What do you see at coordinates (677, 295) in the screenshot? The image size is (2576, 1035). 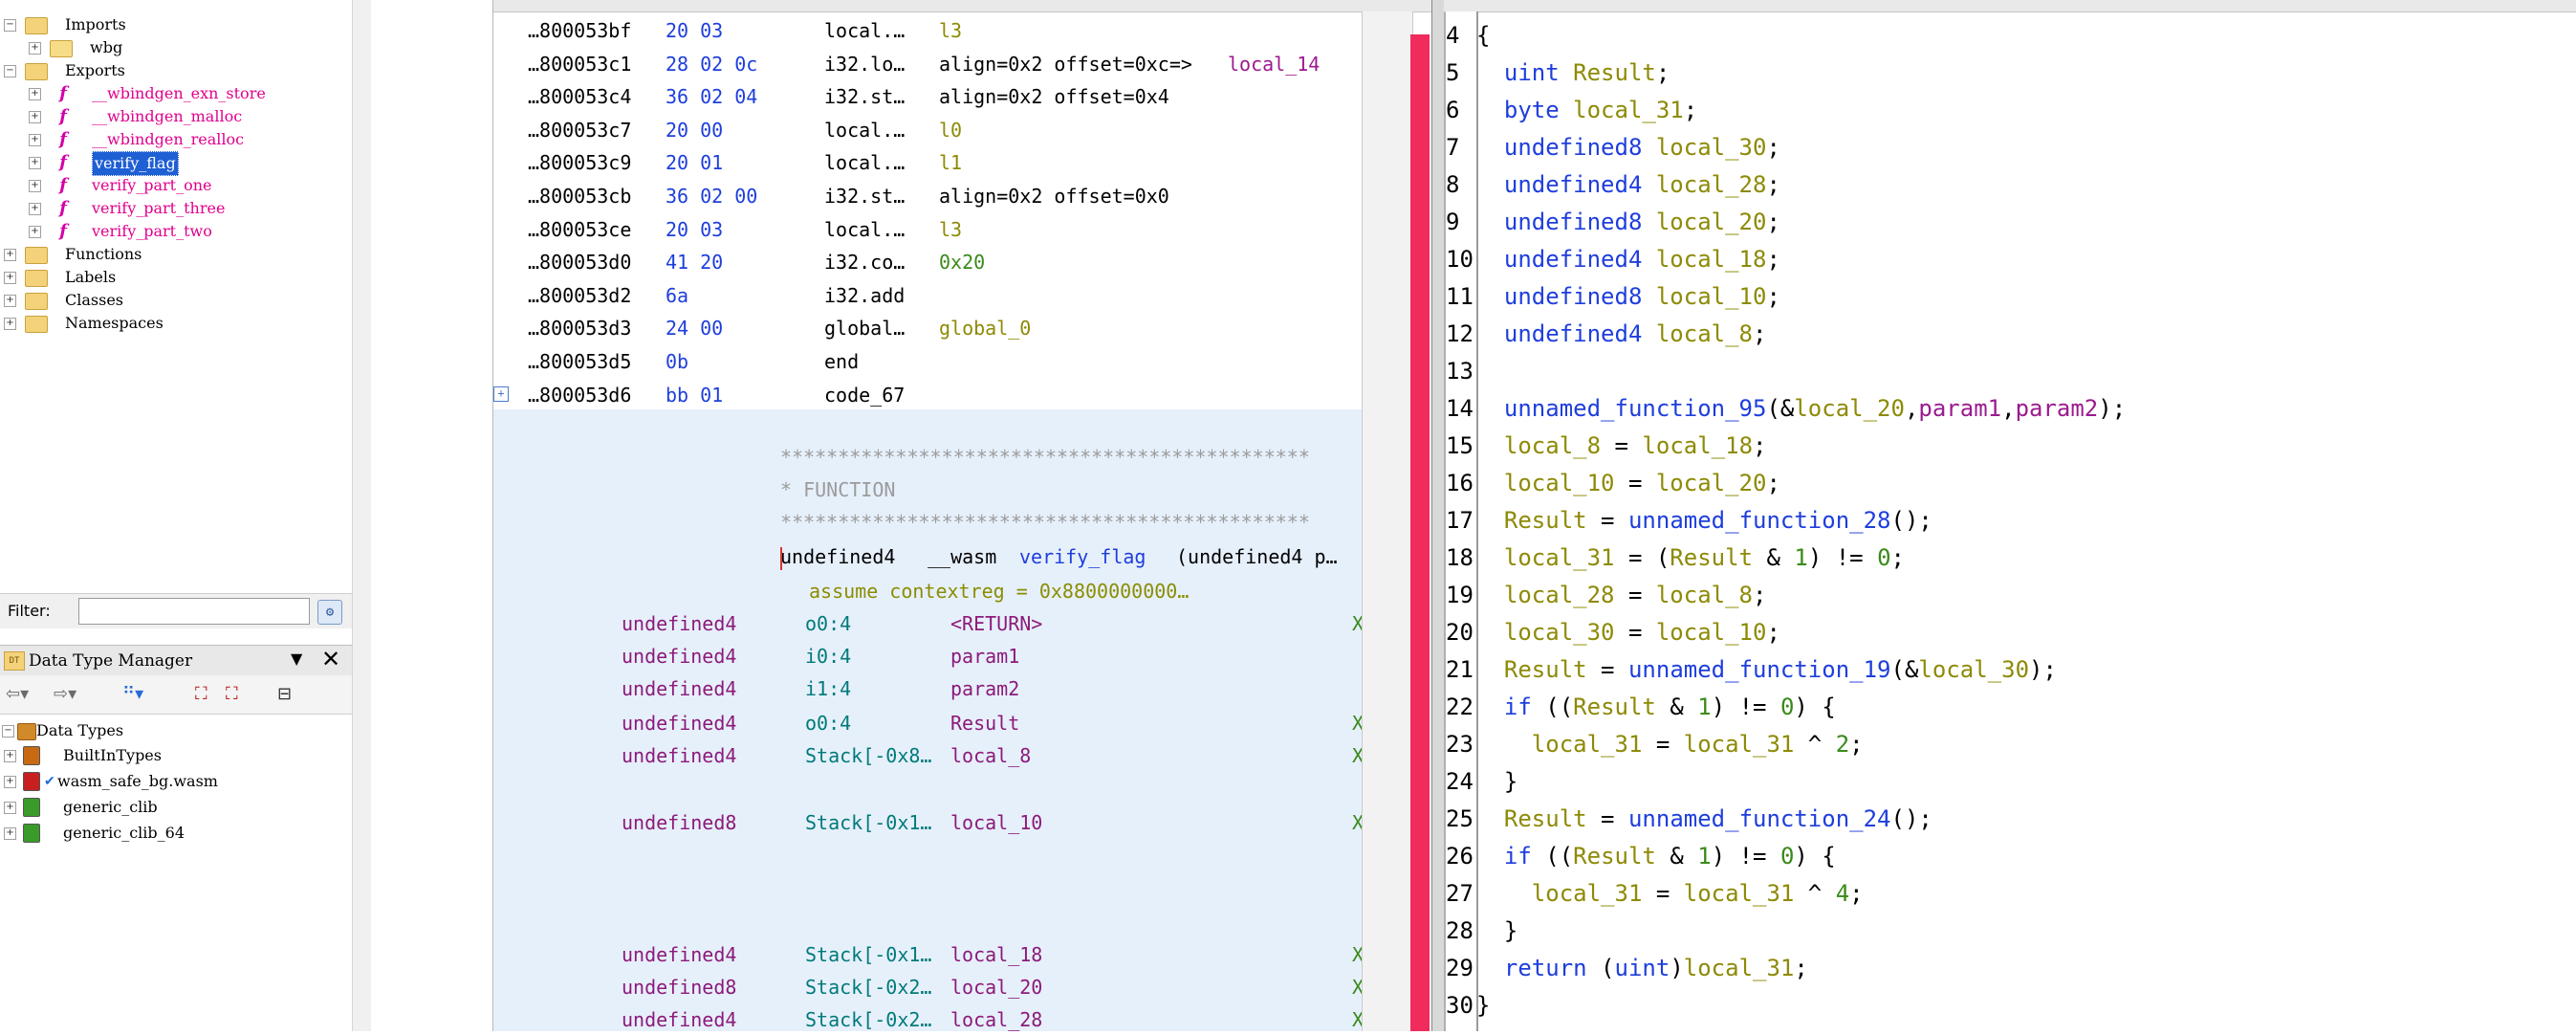 I see `instruction-bytes: 6a` at bounding box center [677, 295].